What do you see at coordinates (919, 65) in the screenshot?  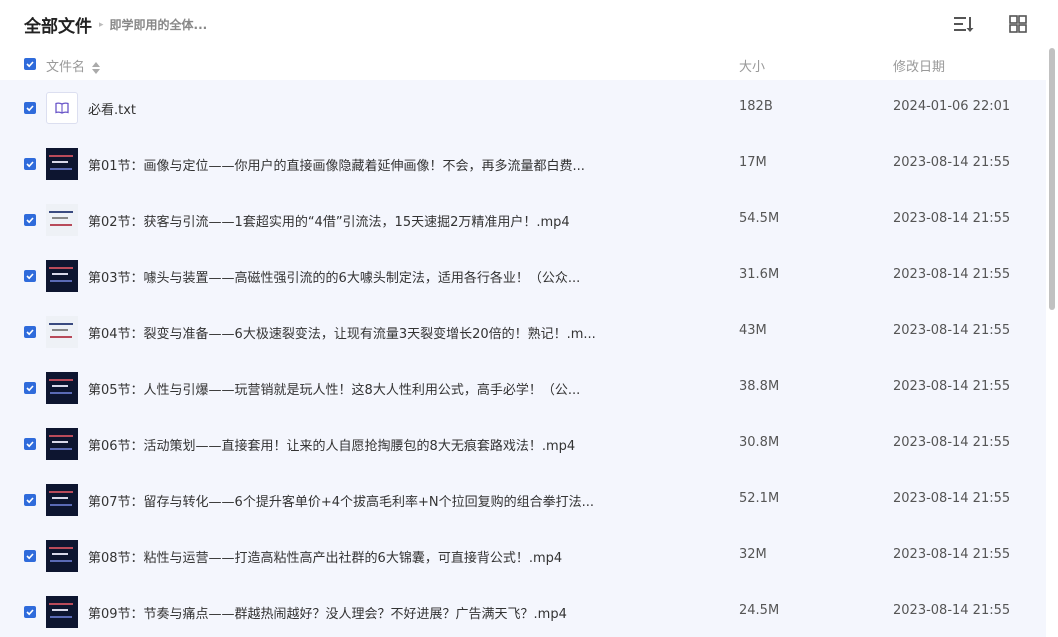 I see `column-date-header: 修改日期` at bounding box center [919, 65].